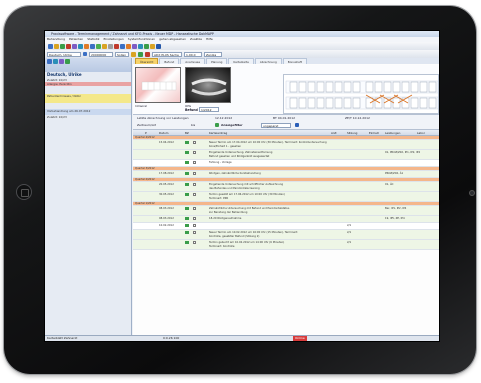  I want to click on adx-dropdown: ADX PLUS Sache, so click(167, 54).